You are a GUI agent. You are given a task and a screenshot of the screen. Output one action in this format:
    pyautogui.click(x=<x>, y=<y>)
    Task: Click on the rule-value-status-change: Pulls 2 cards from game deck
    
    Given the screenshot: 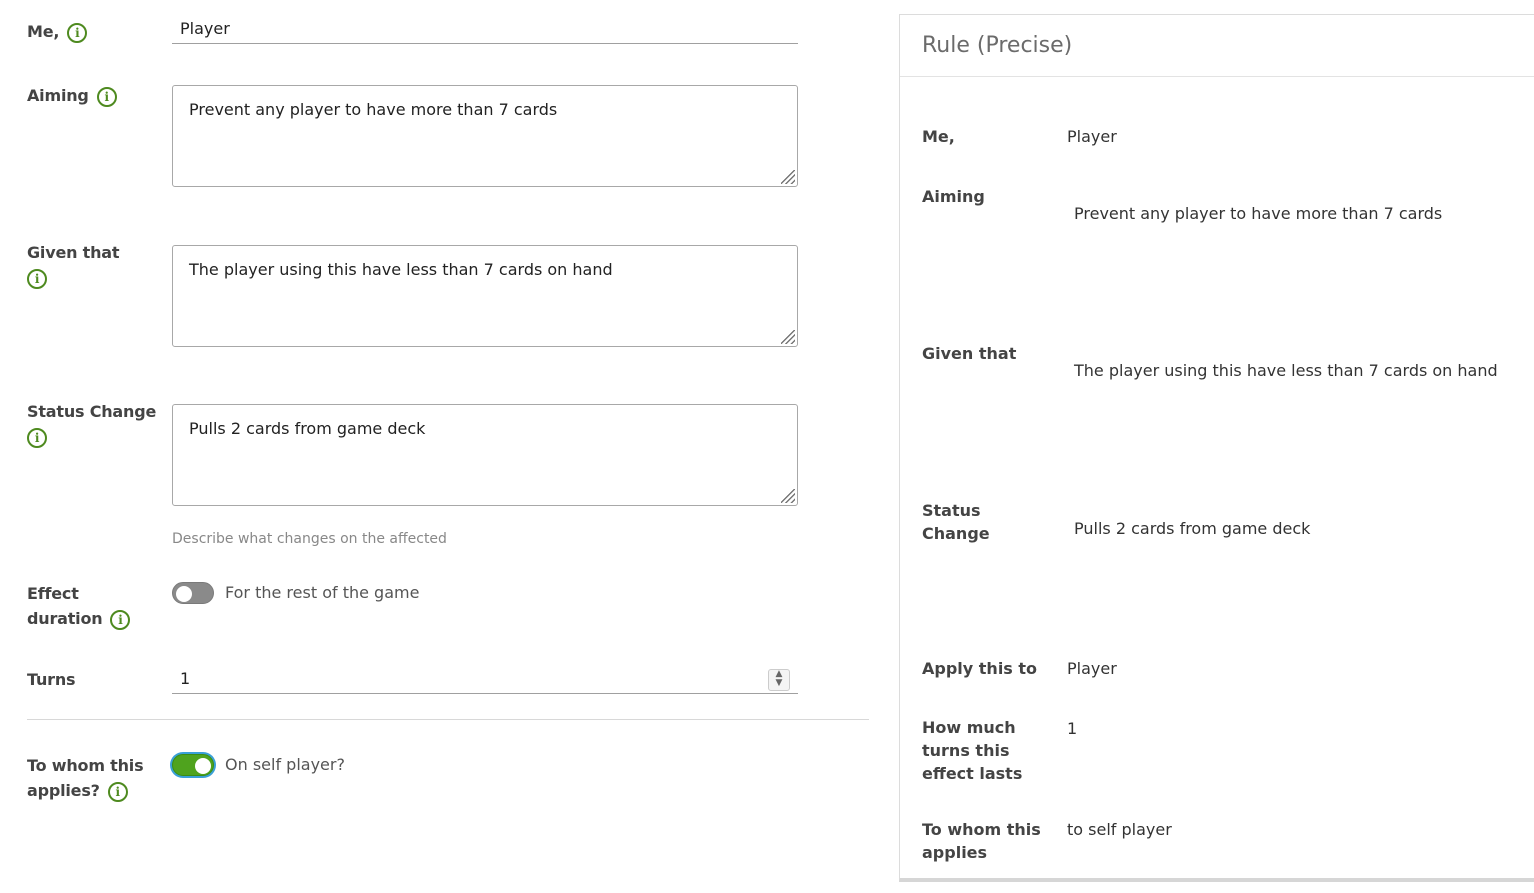 What is the action you would take?
    pyautogui.click(x=1192, y=528)
    